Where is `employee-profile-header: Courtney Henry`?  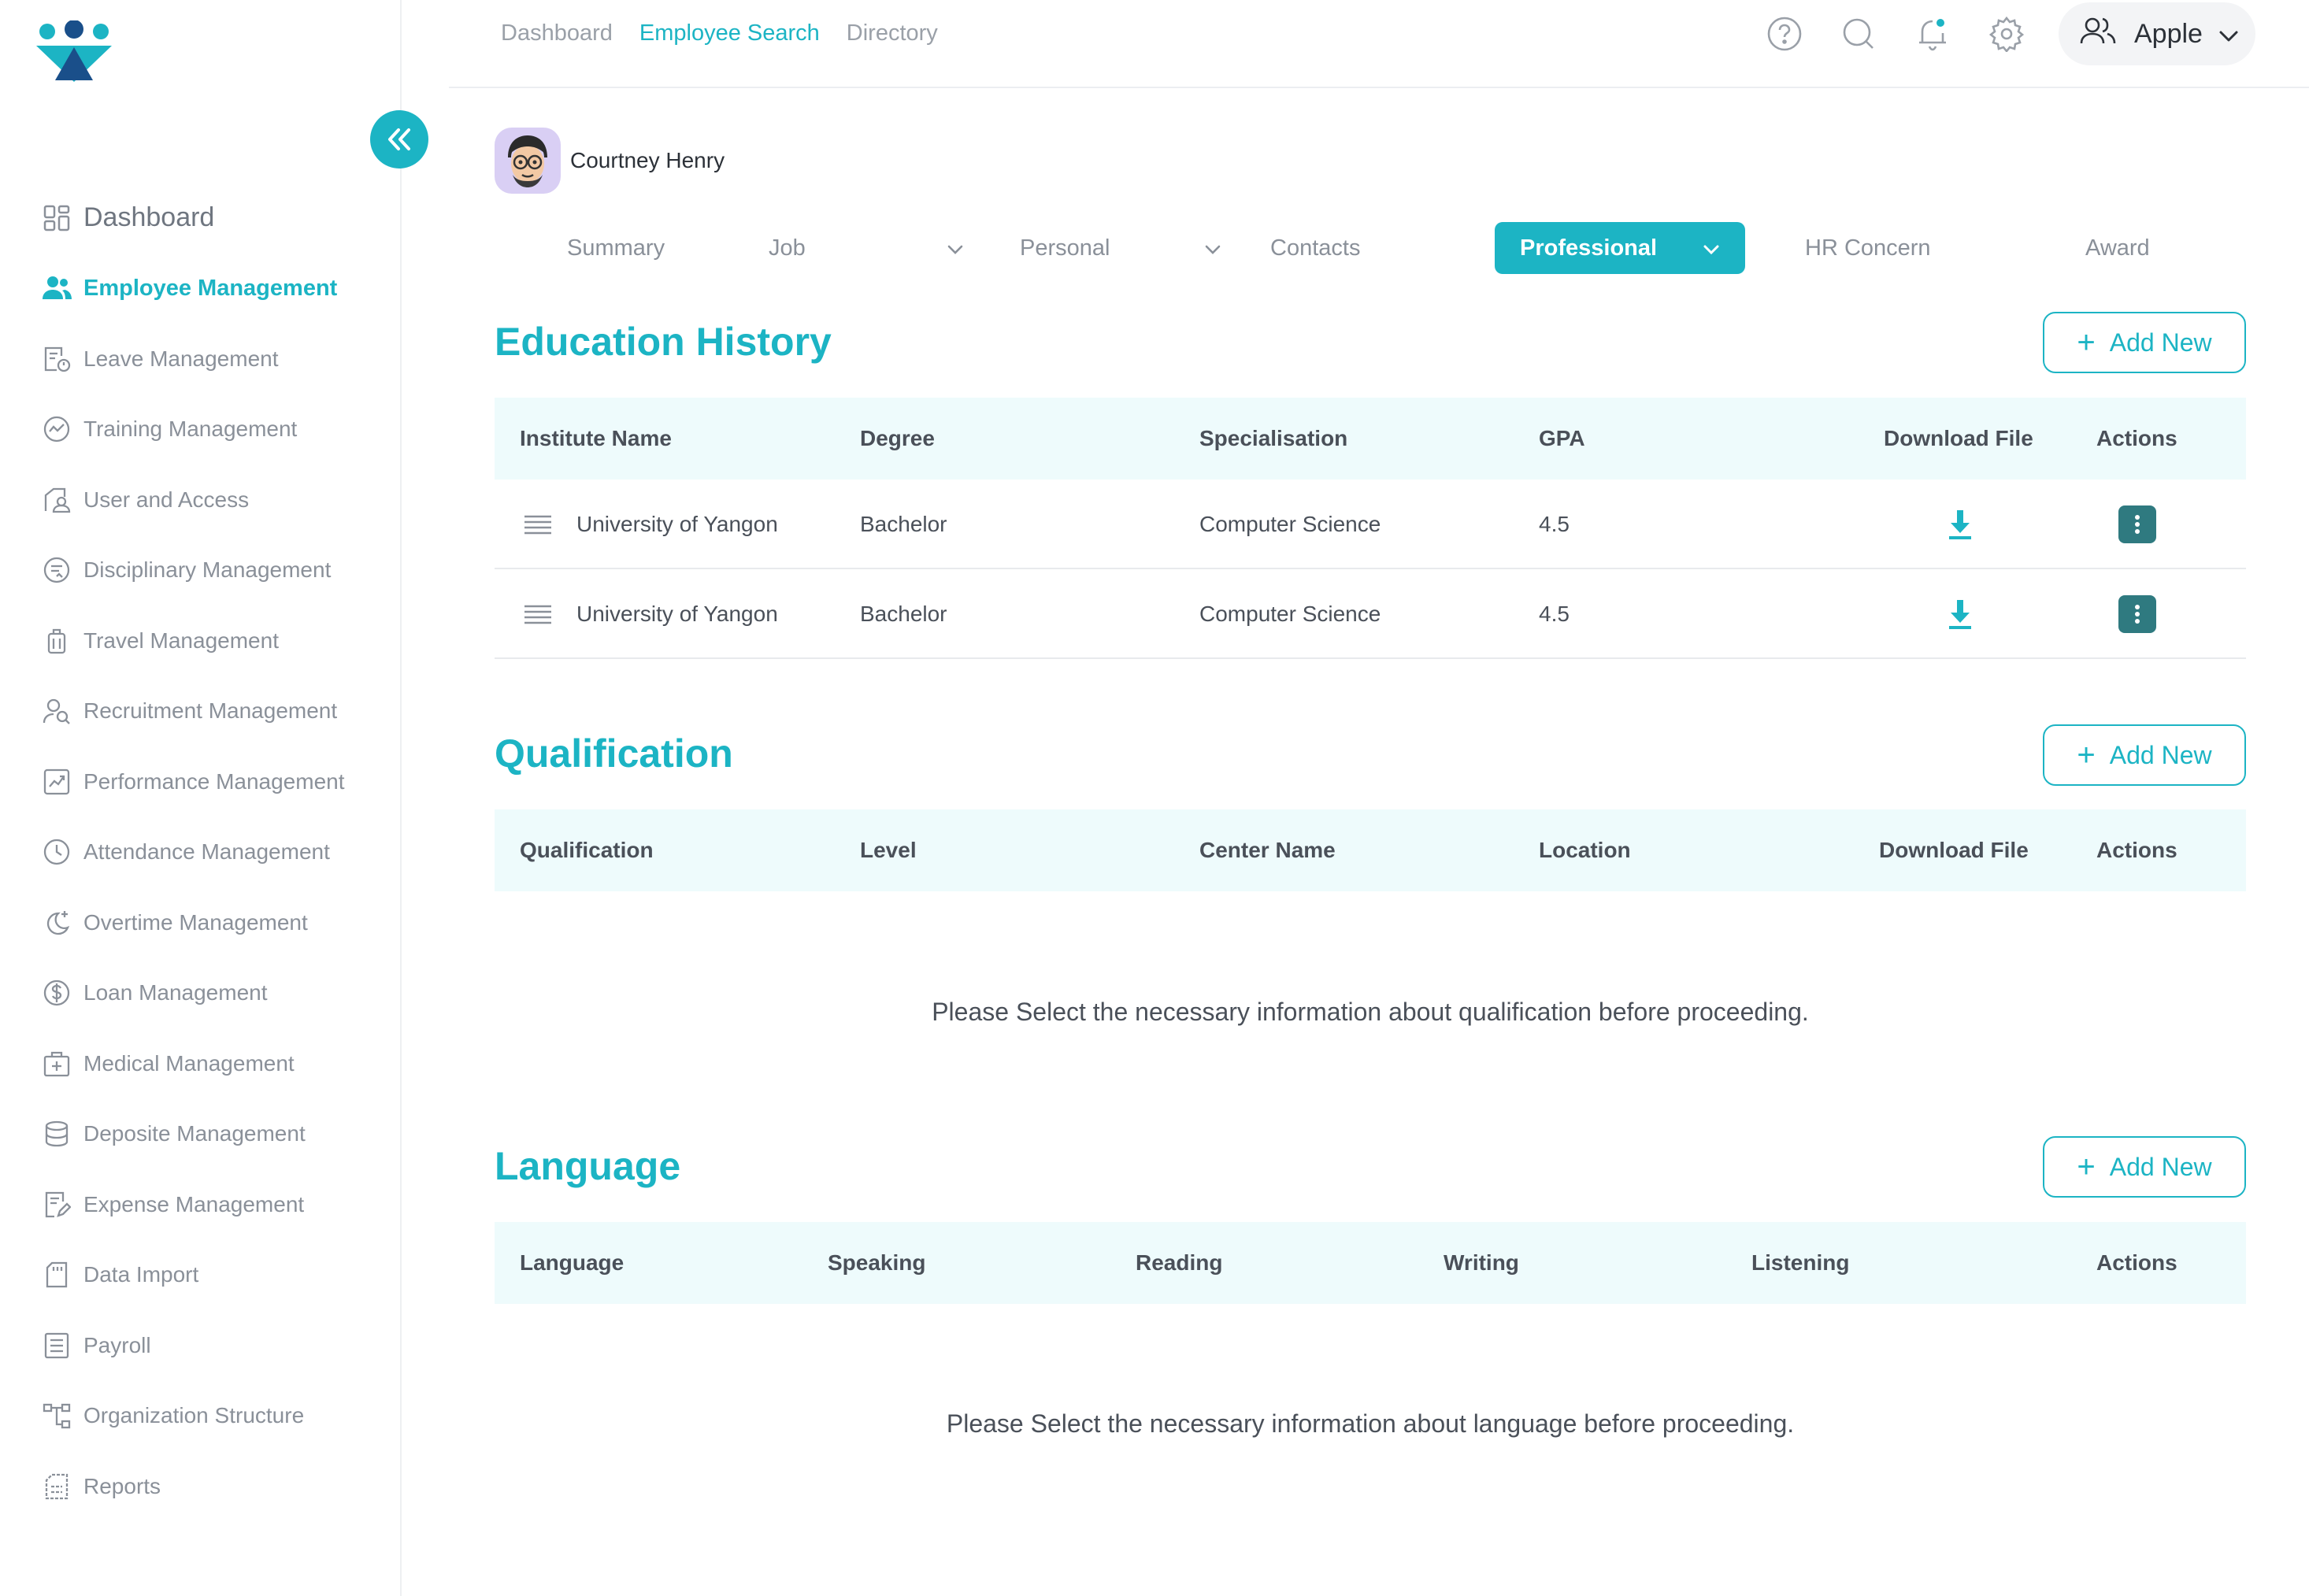 employee-profile-header: Courtney Henry is located at coordinates (1370, 160).